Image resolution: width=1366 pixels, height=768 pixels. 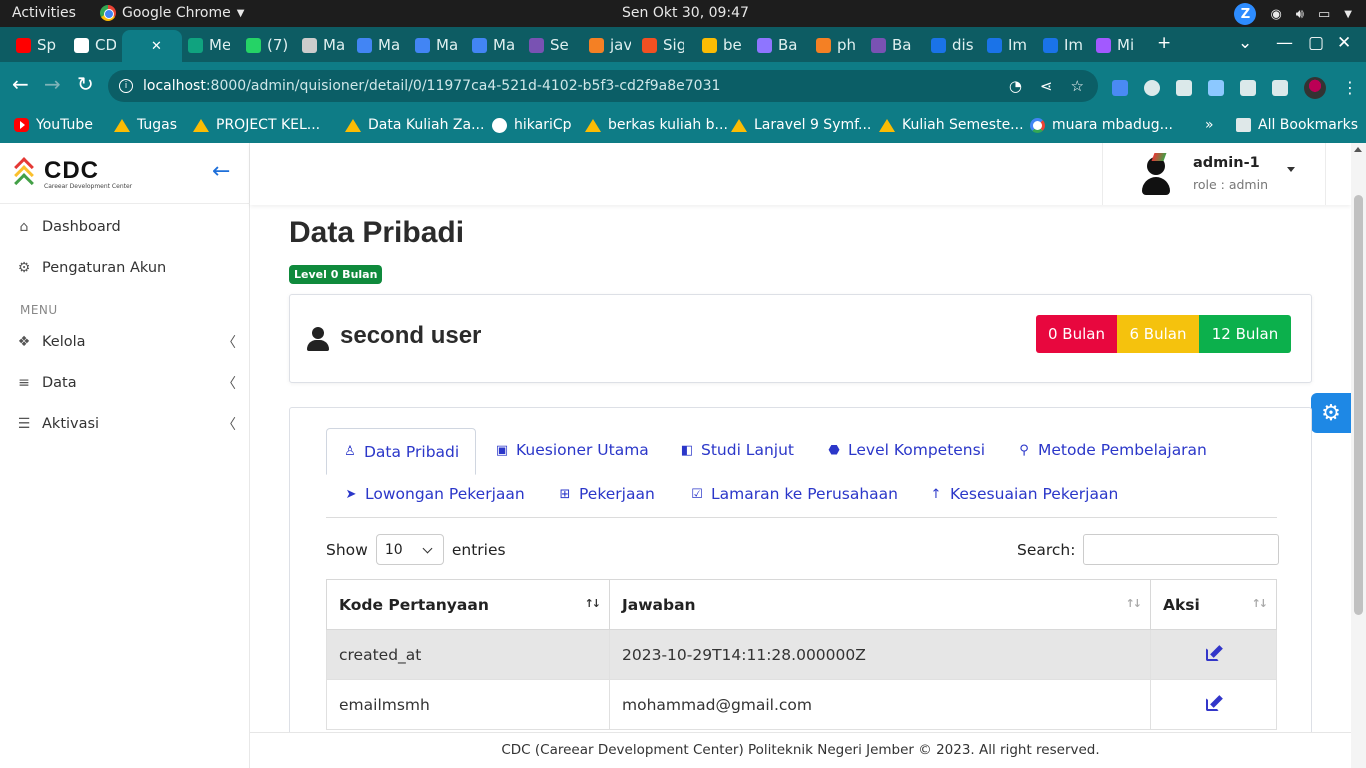 I want to click on level-12-bulan-button: 12 Bulan, so click(x=1245, y=334).